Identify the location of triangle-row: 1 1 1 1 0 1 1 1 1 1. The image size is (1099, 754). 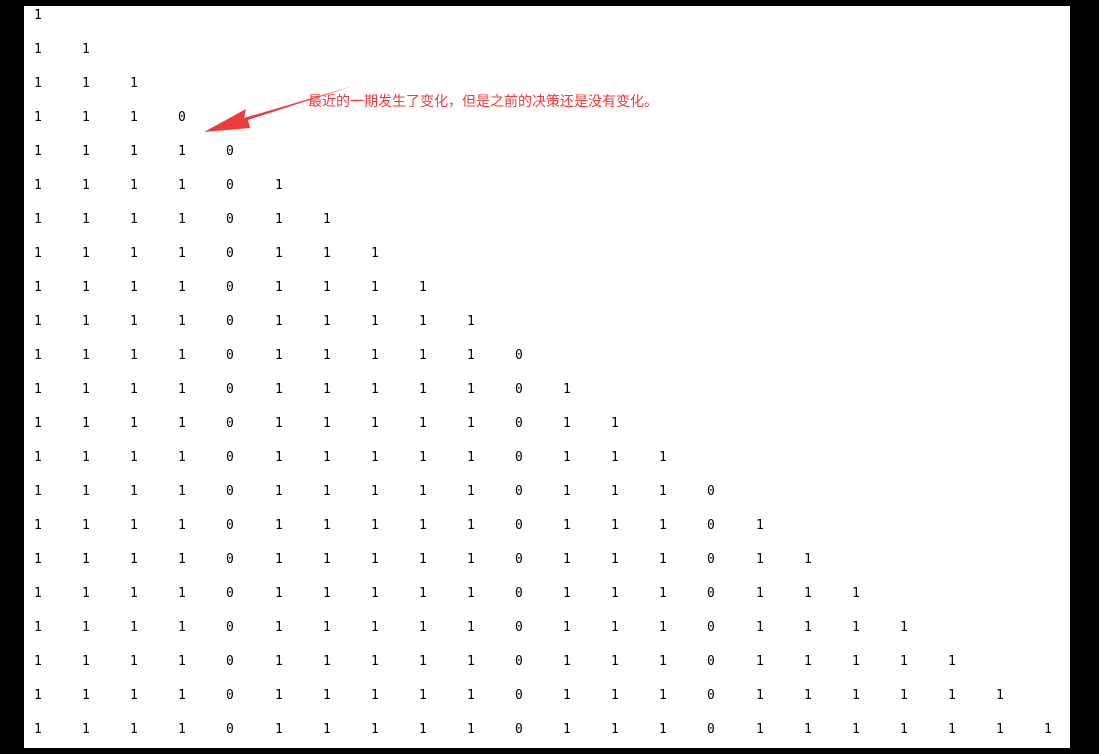
(547, 322).